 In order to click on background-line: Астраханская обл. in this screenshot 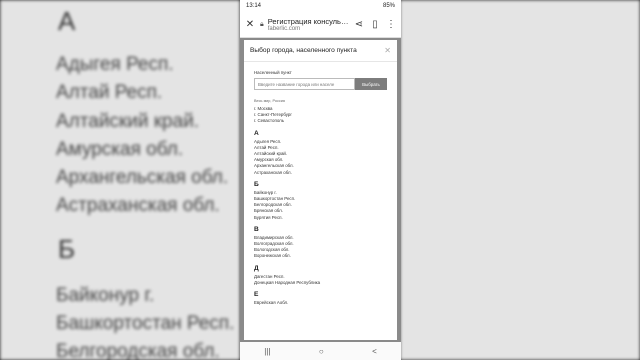, I will do `click(138, 205)`.